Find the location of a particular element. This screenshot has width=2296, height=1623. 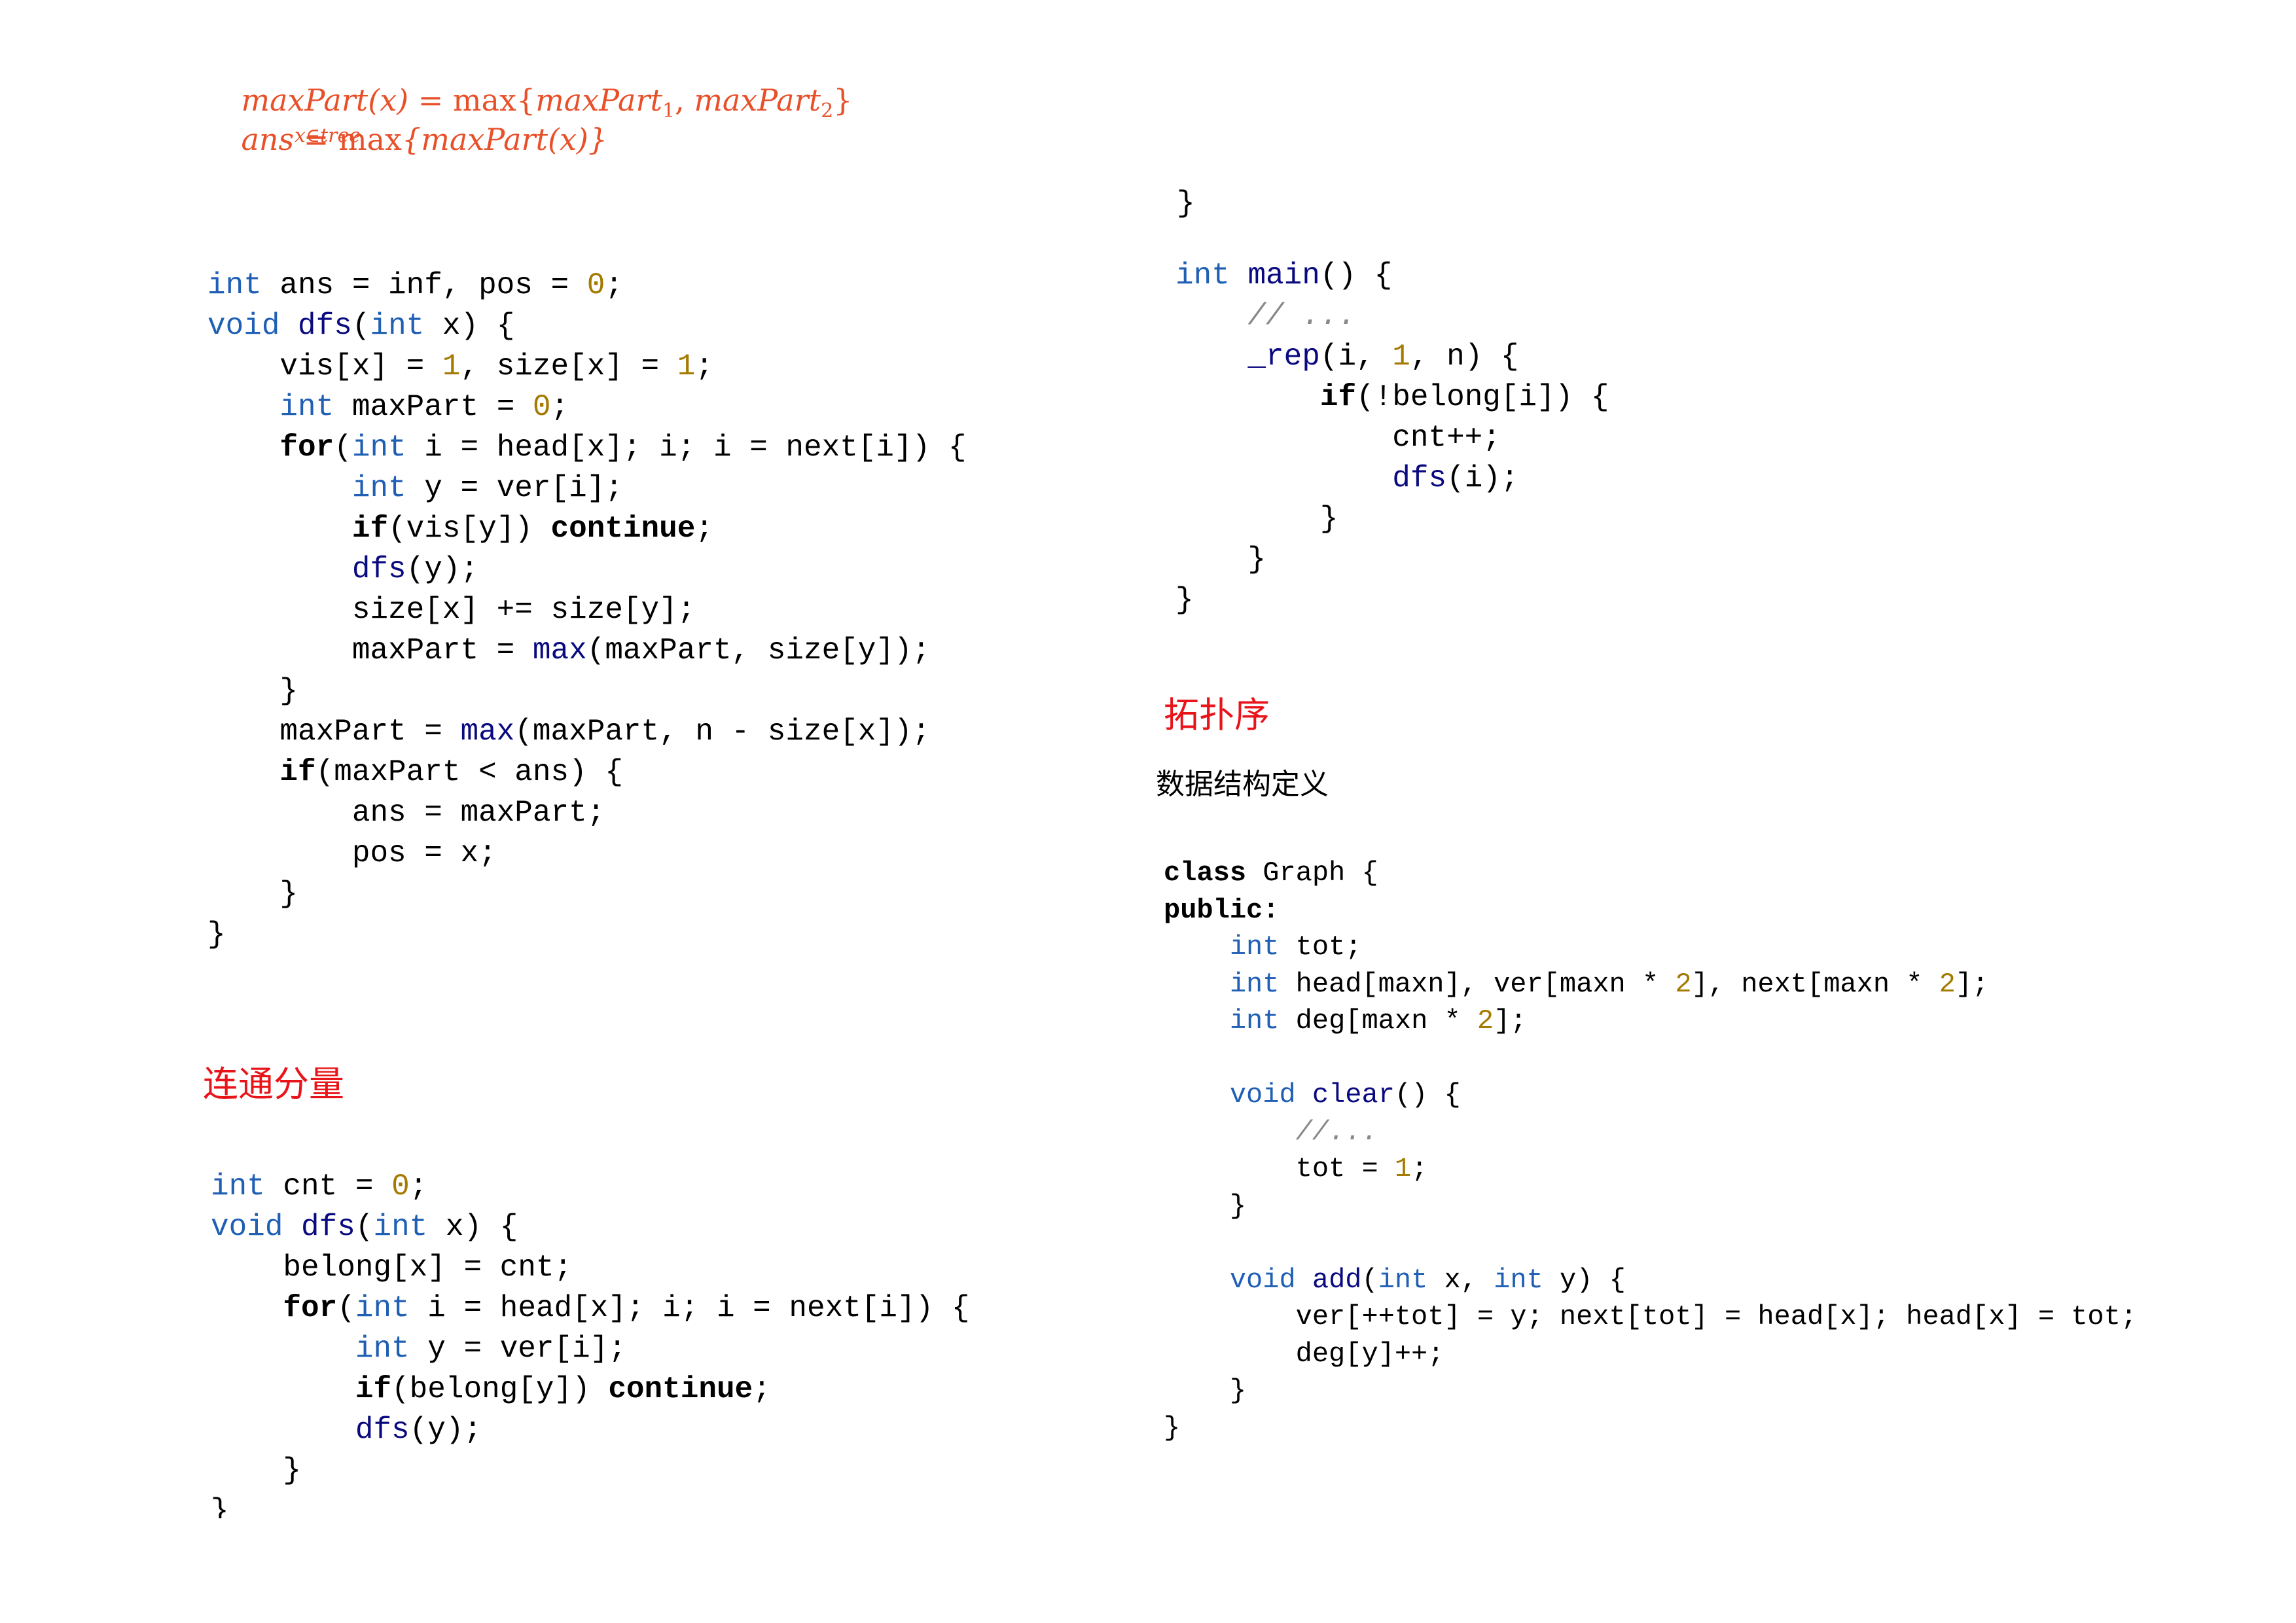

code-line: public: is located at coordinates (1650, 910).